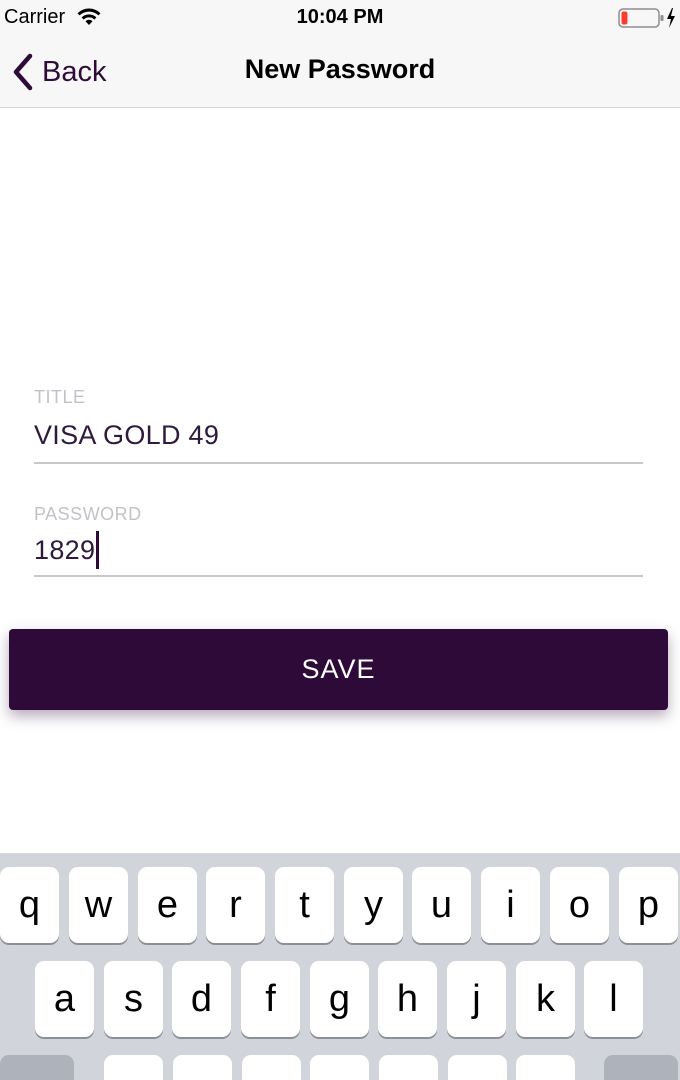  What do you see at coordinates (60, 397) in the screenshot?
I see `title-label: TITLE` at bounding box center [60, 397].